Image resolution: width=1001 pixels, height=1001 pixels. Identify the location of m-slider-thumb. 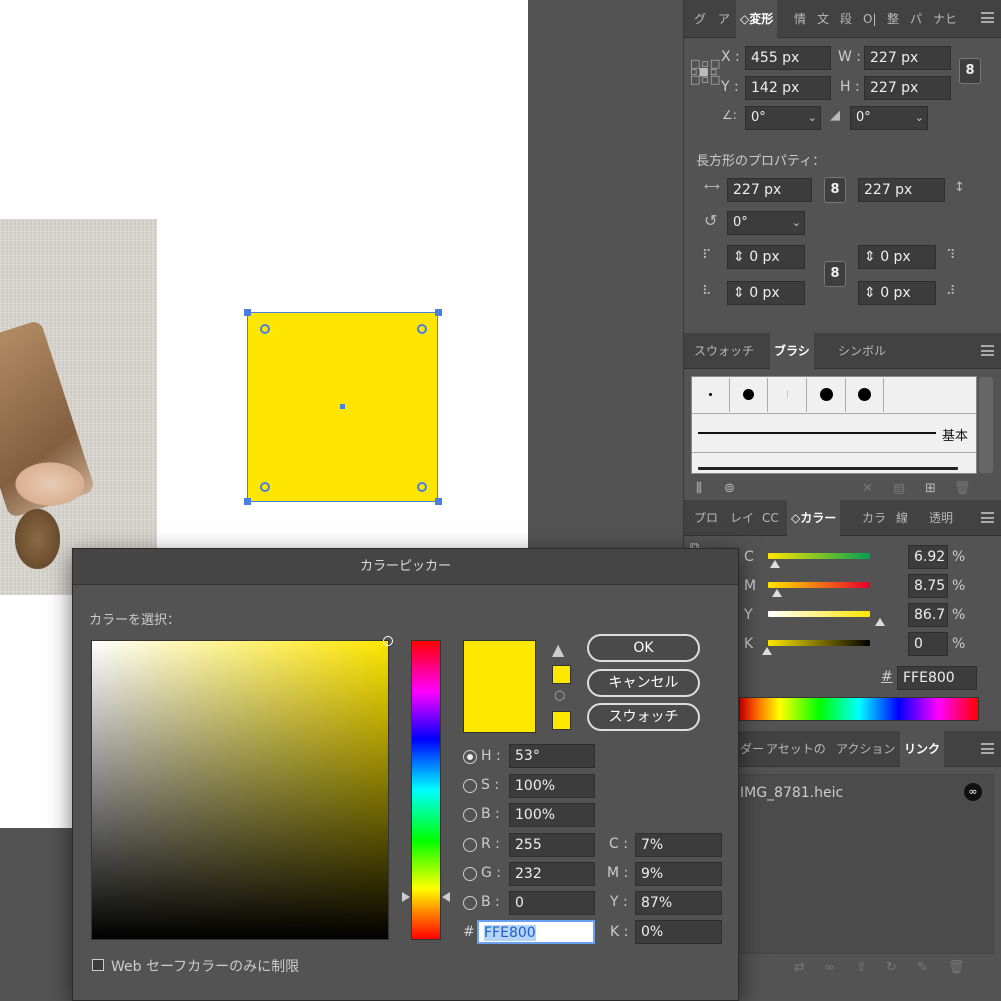
(777, 593).